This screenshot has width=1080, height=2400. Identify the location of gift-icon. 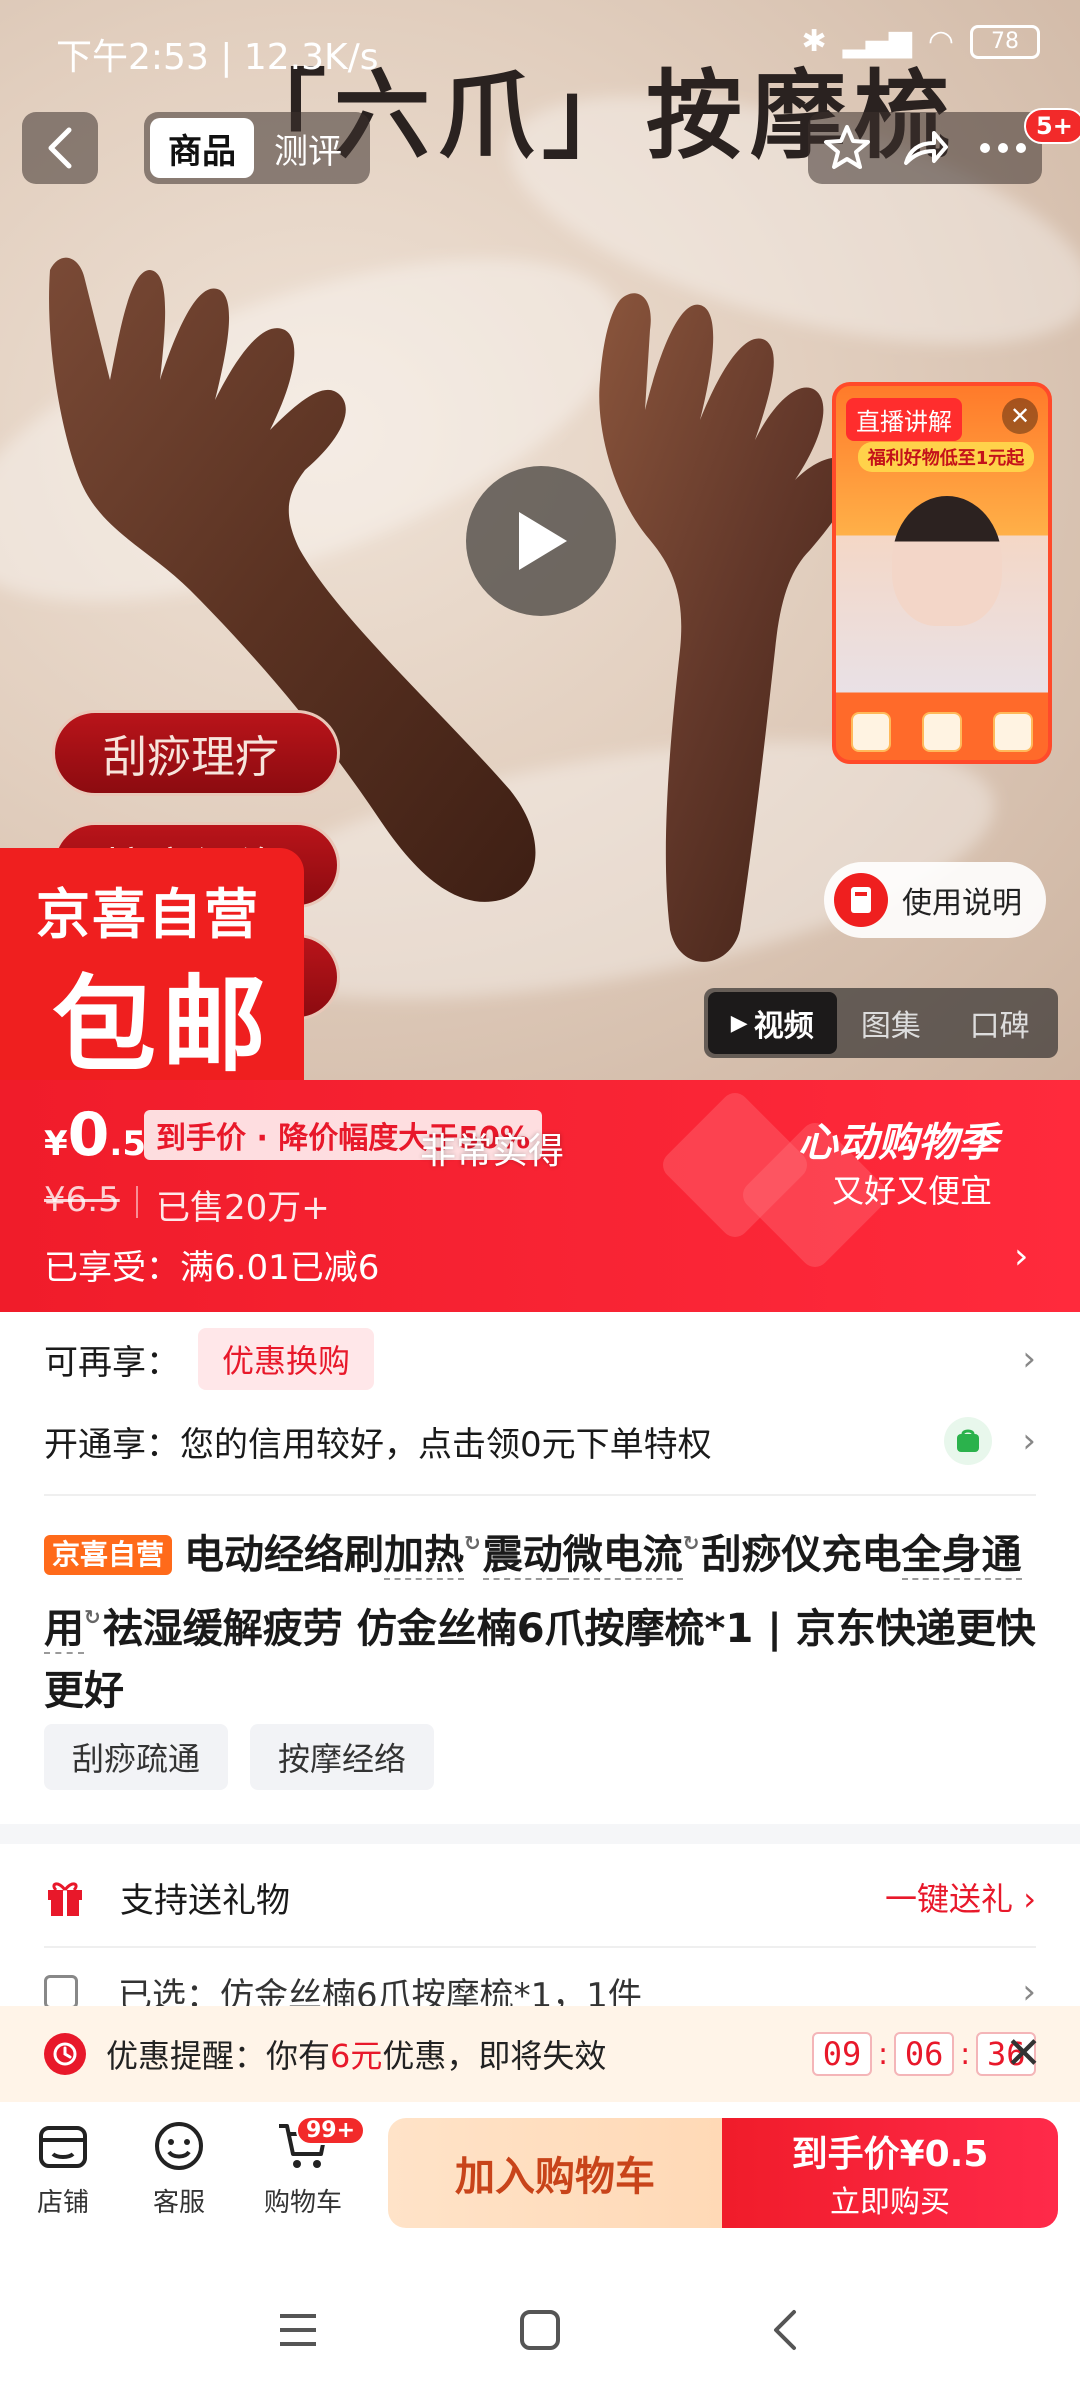
(1012, 732).